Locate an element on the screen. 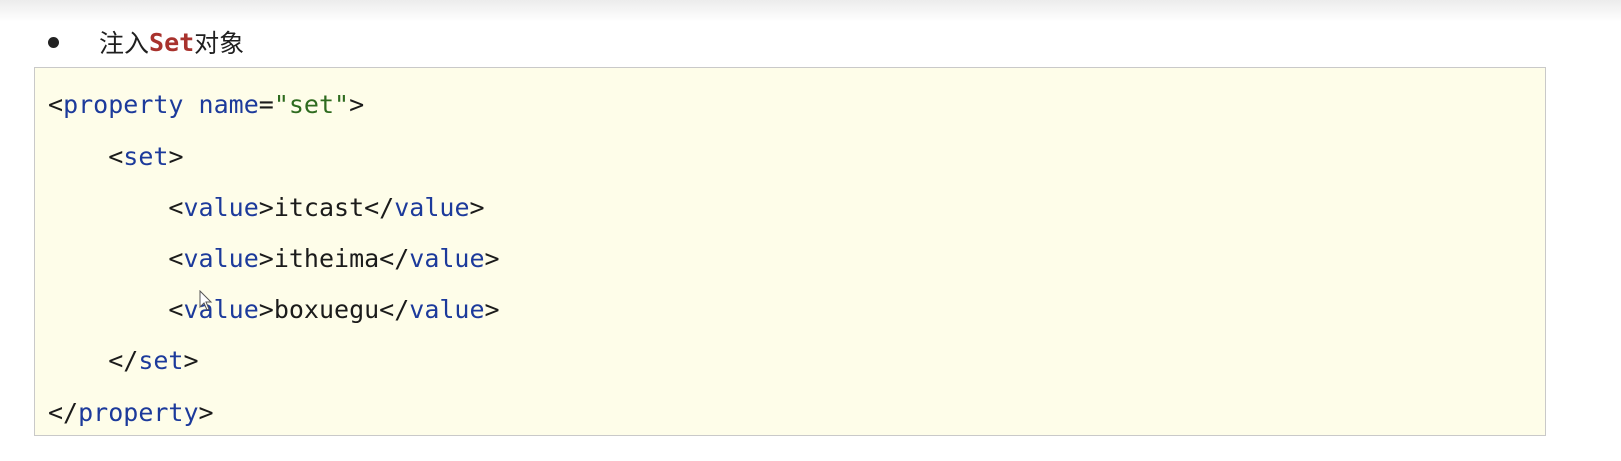 The width and height of the screenshot is (1621, 461). mouse-cursor-icon is located at coordinates (206, 300).